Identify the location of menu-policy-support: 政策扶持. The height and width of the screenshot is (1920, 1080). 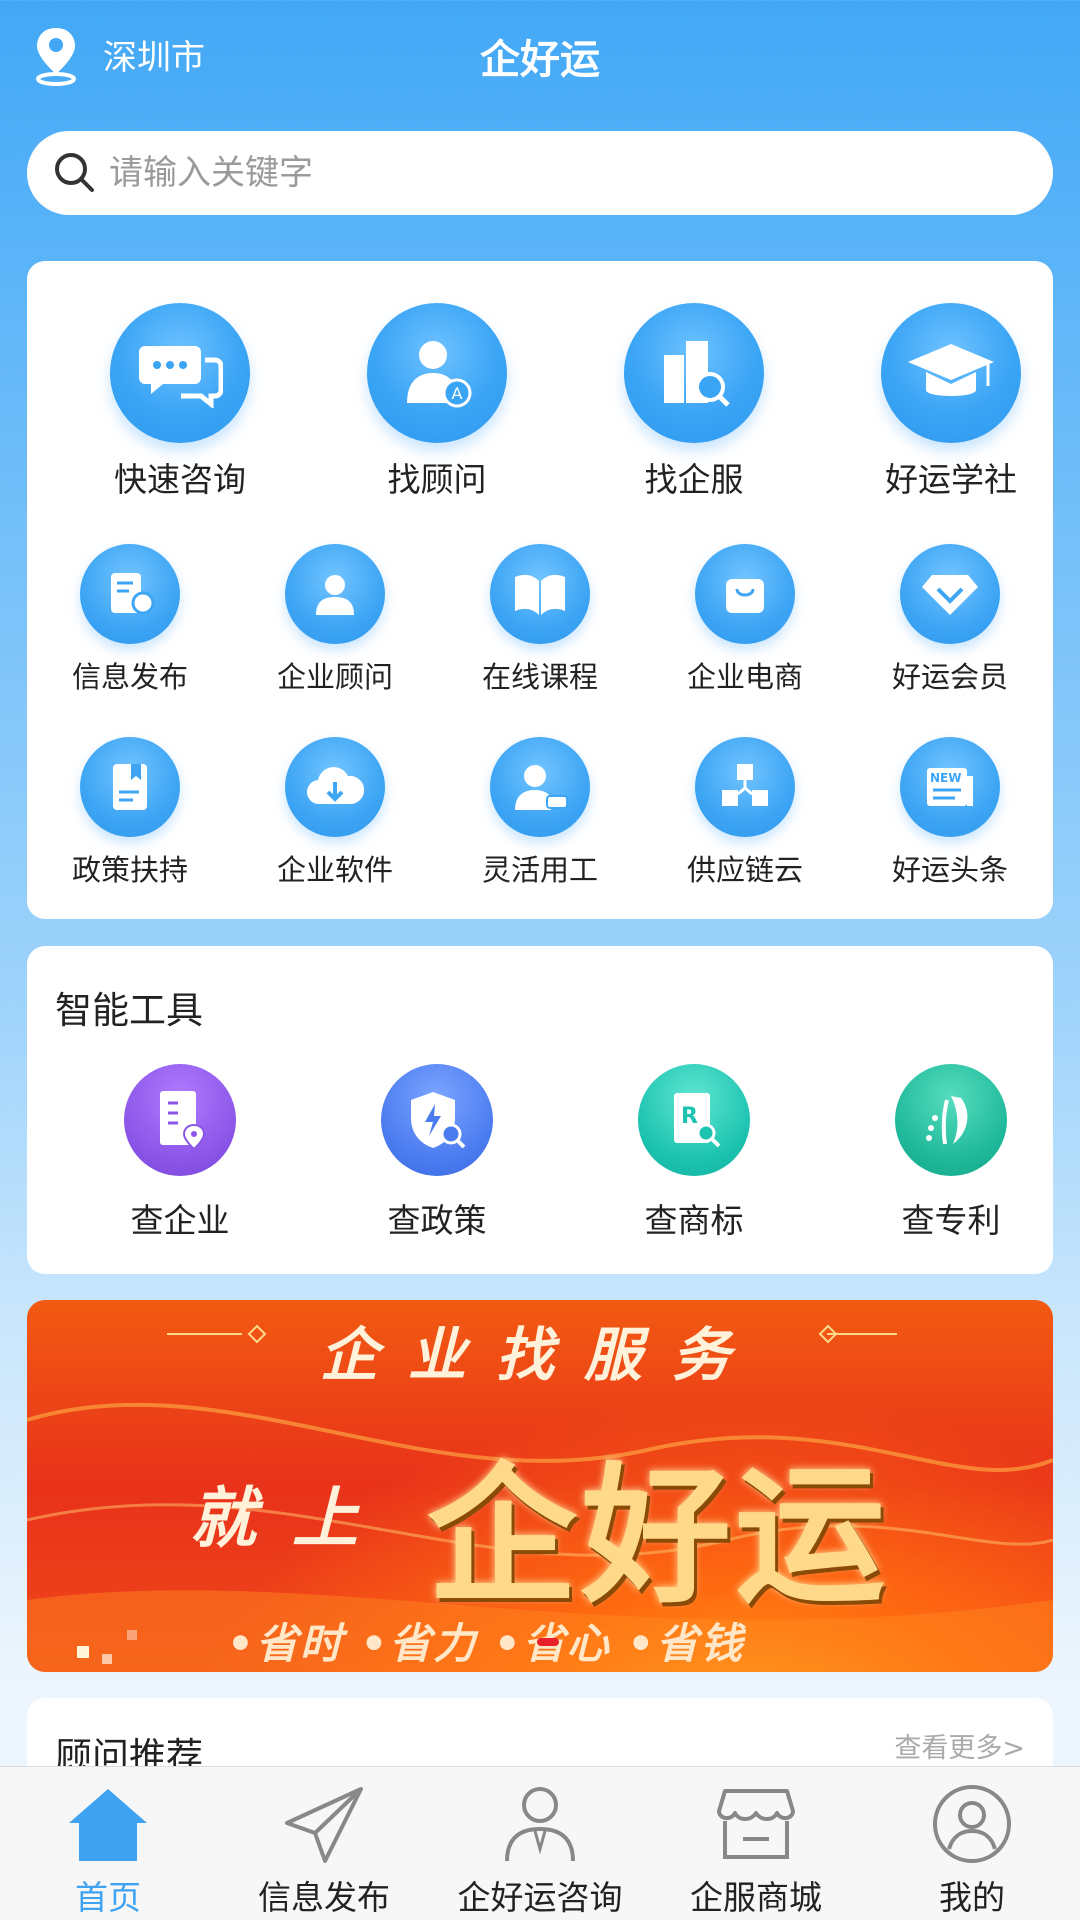
(130, 813).